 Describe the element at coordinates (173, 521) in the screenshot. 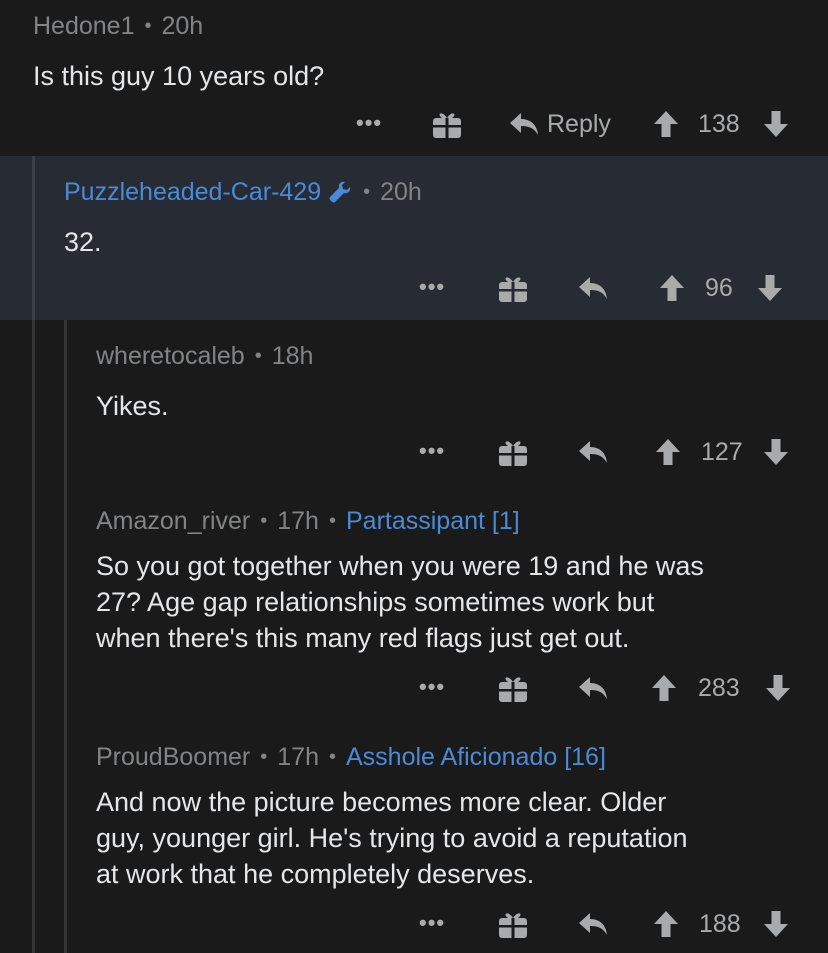

I see `comment-author: Amazon_river` at that location.